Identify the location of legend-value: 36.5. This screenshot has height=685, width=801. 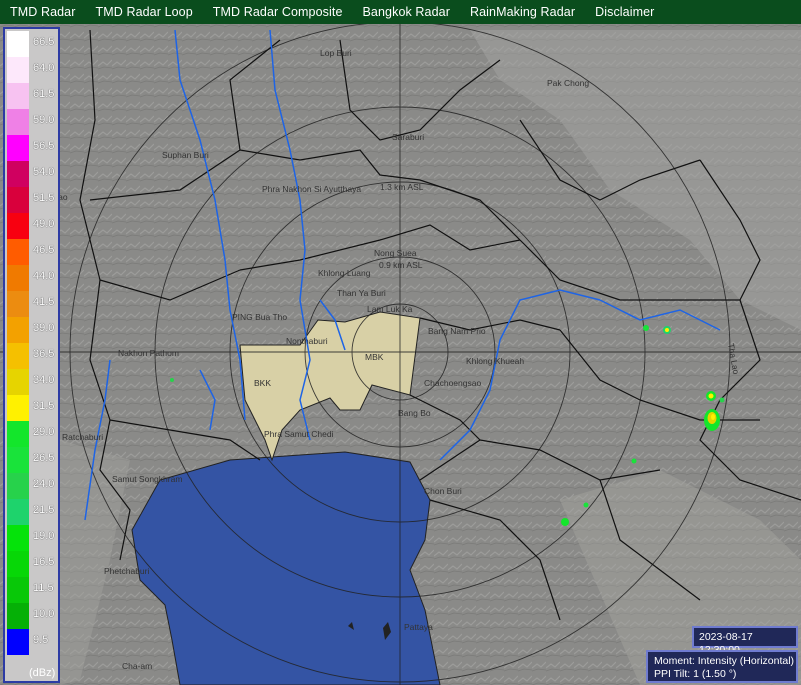
(44, 354).